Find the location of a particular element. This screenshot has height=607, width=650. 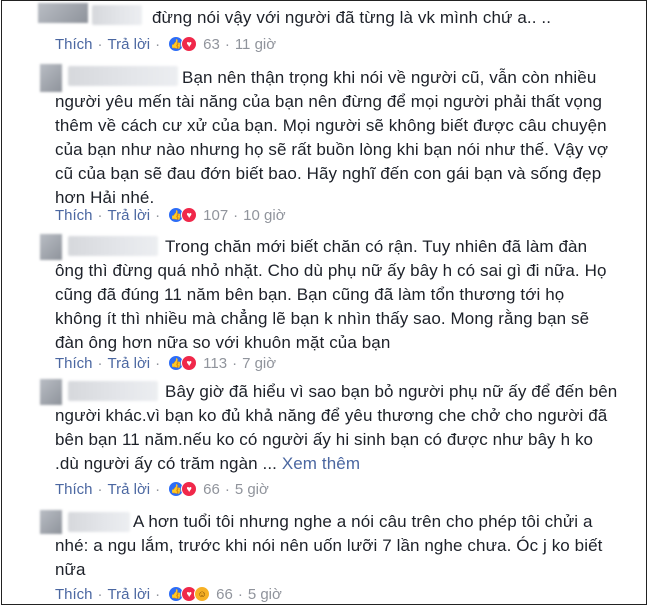

reaction-count: 113 is located at coordinates (215, 363).